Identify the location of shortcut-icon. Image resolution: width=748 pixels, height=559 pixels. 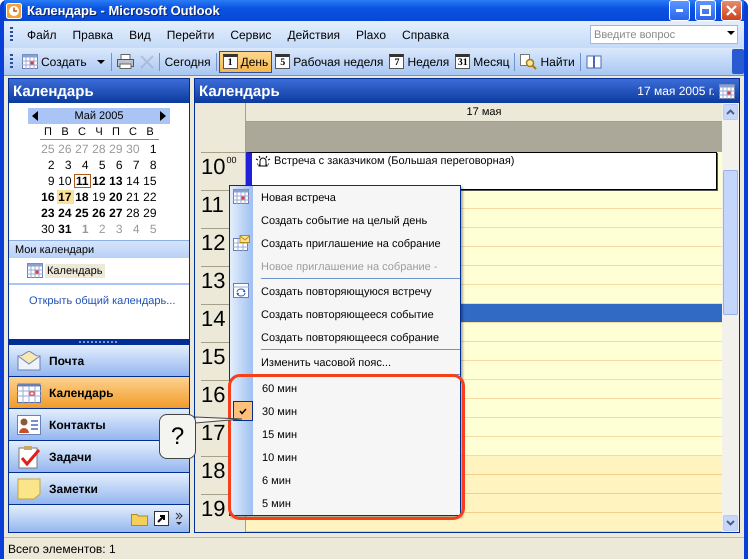
(161, 518).